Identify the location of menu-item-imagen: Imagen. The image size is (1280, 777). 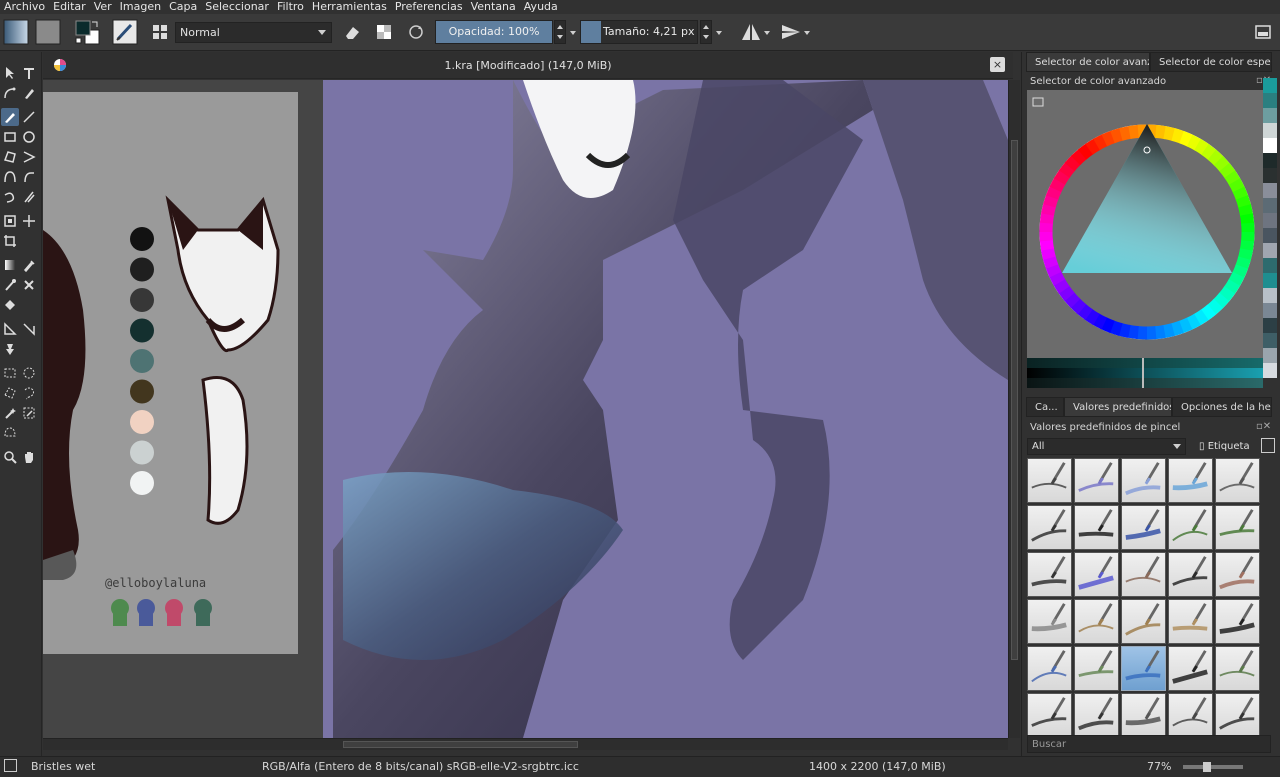
(140, 7).